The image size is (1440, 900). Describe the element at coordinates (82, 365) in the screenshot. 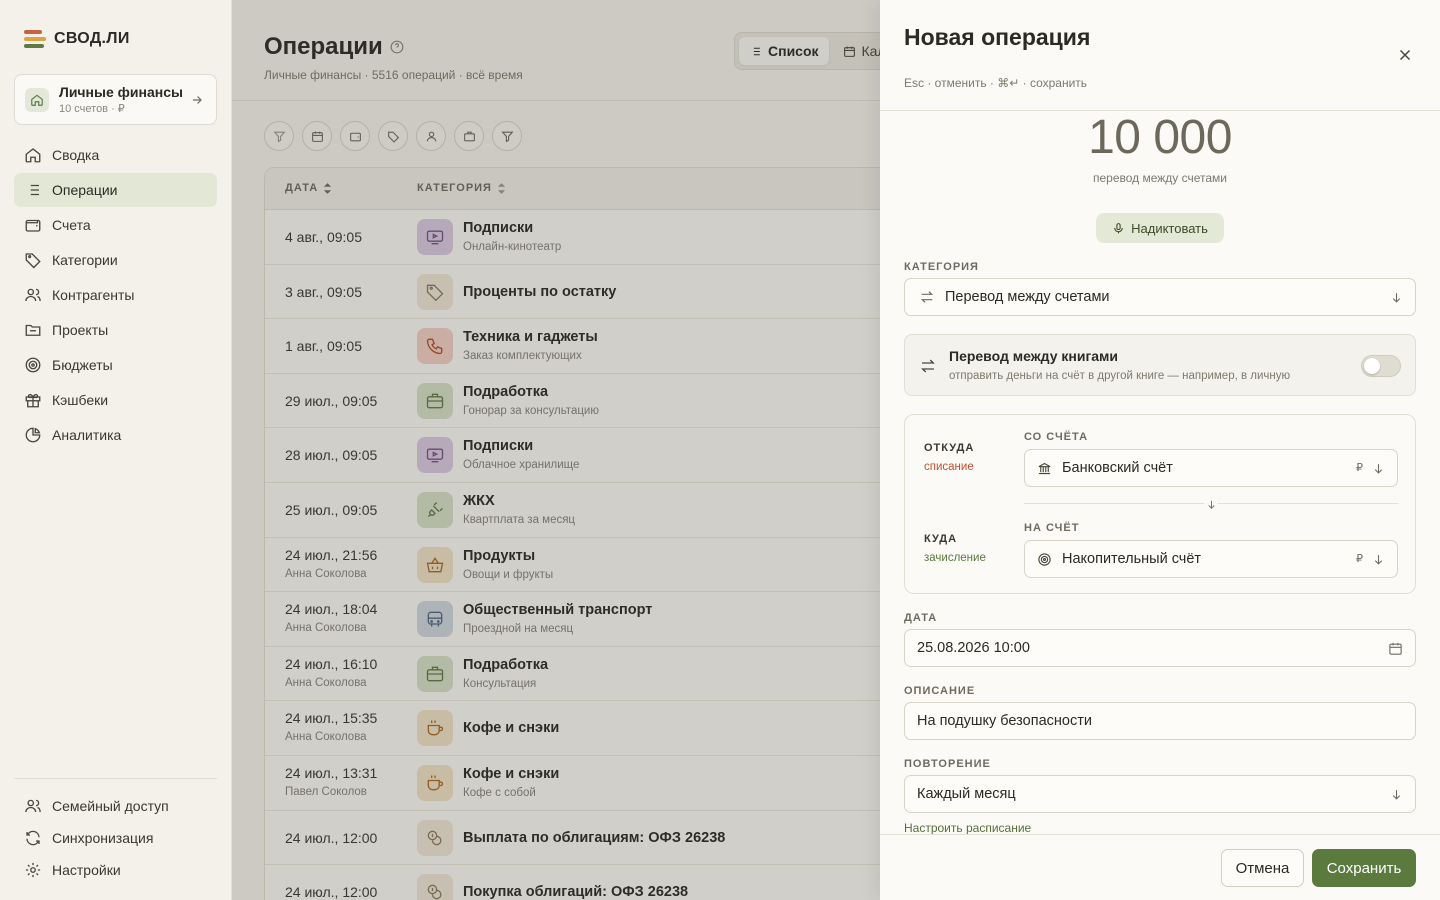

I see `sidebar-item-label: Бюджеты` at that location.